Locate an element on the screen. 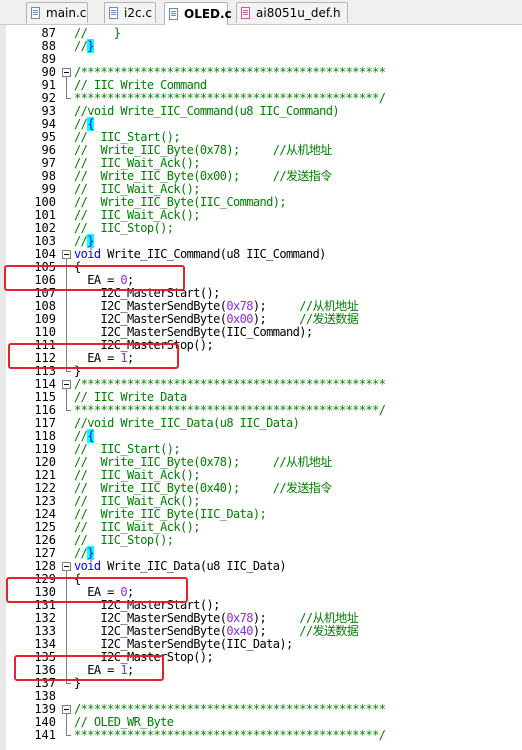 The image size is (522, 750). code-line: 88//} is located at coordinates (261, 46).